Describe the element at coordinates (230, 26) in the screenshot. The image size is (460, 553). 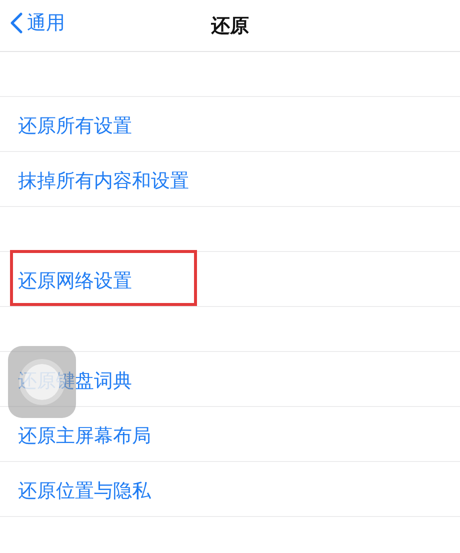
I see `page-title: 还原` at that location.